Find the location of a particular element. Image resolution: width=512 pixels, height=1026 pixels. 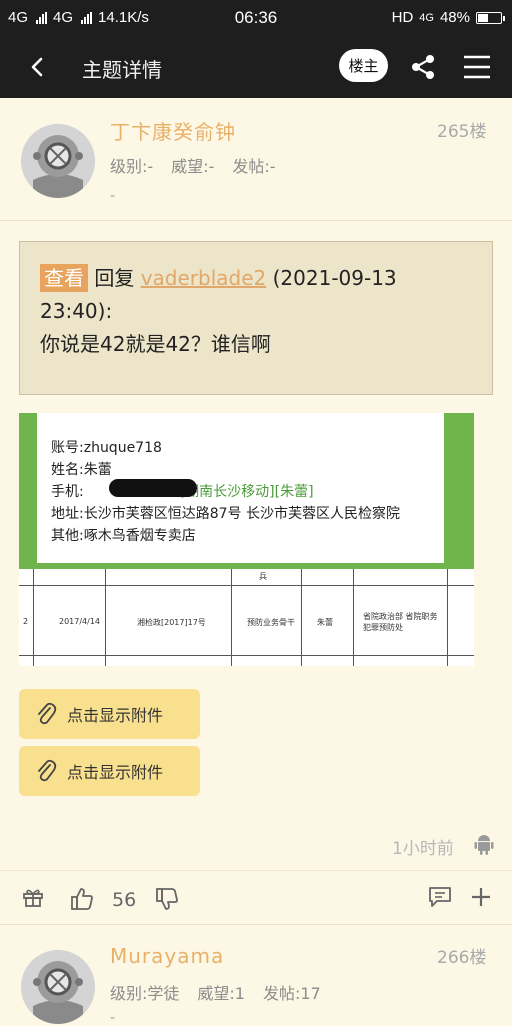

like-count: 56 is located at coordinates (124, 900).